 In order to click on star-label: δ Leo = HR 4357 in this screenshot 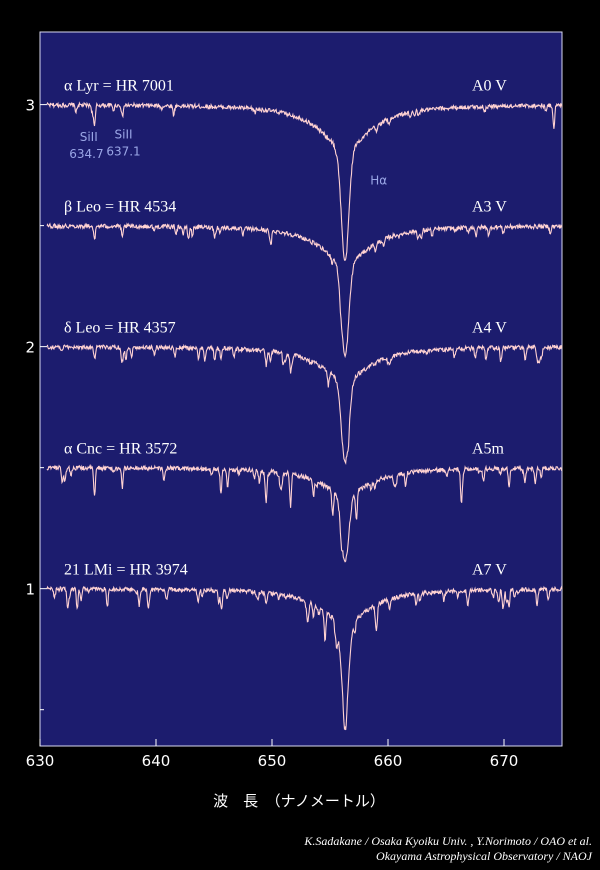, I will do `click(120, 328)`.